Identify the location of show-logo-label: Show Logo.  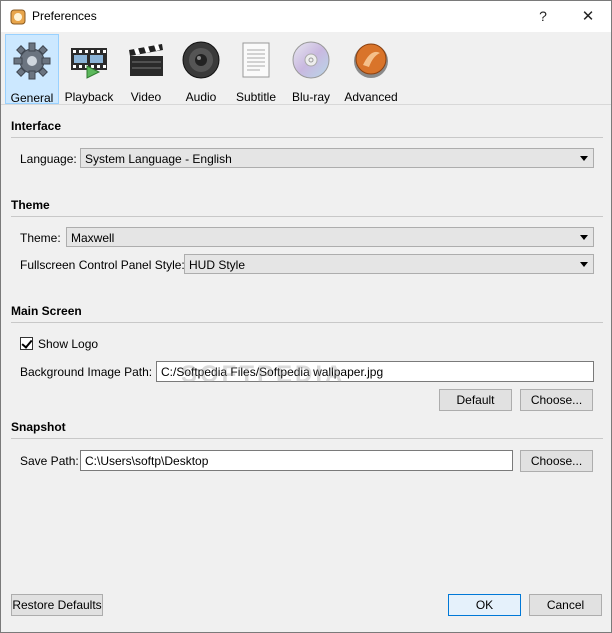
(68, 344).